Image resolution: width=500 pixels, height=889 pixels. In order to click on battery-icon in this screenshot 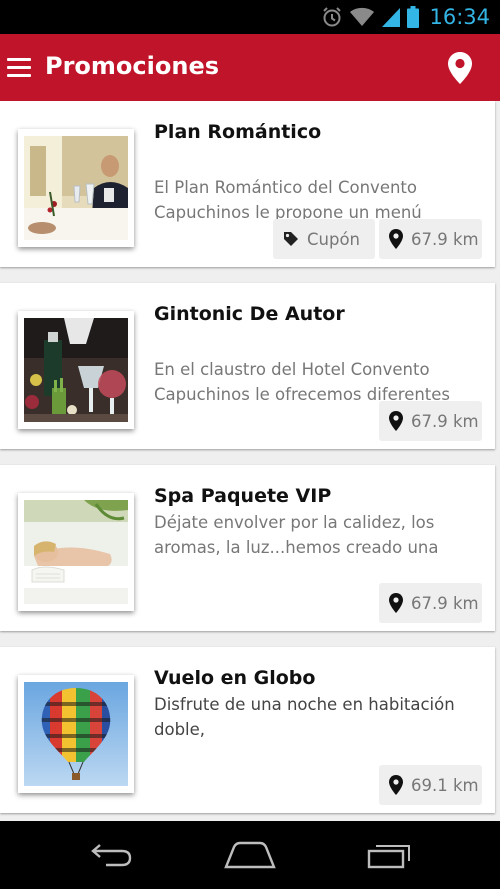, I will do `click(413, 17)`.